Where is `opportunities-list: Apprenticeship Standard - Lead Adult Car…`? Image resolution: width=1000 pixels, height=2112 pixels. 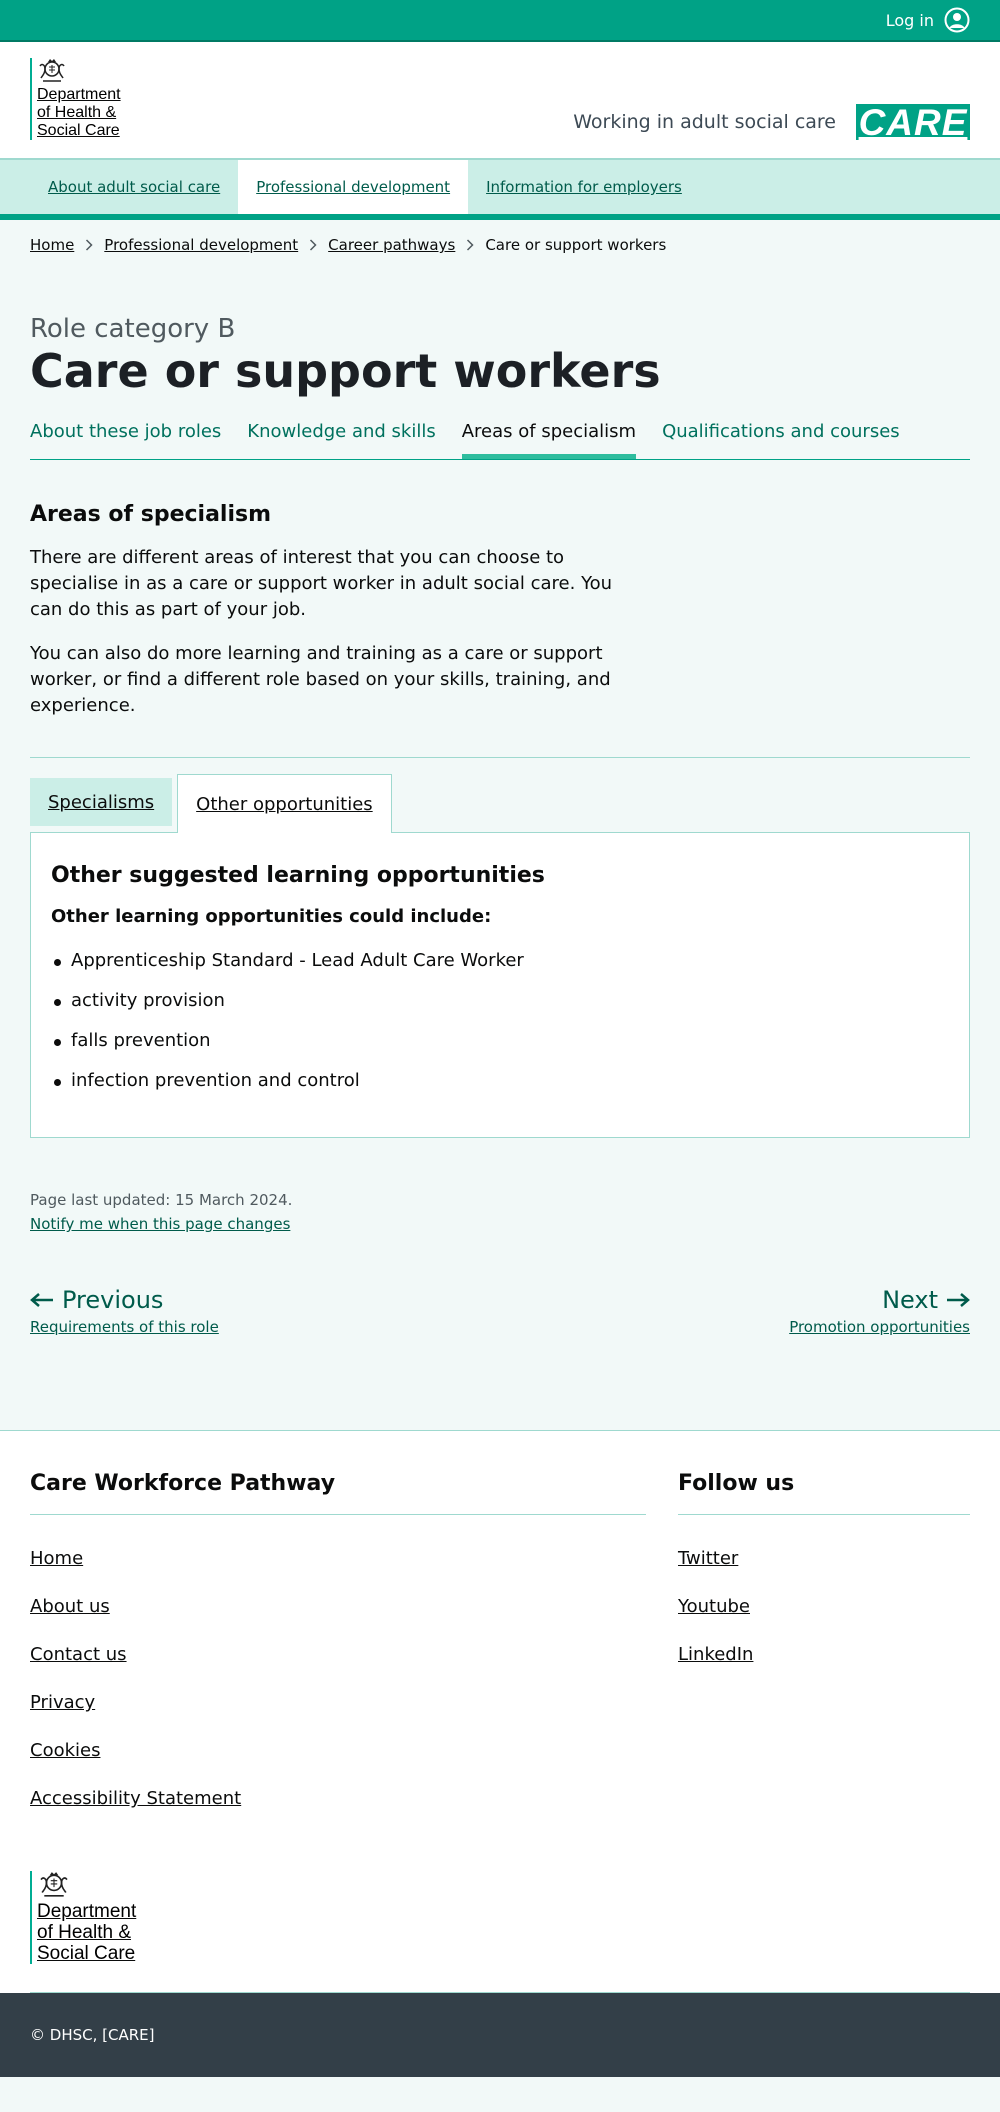
opportunities-list: Apprenticeship Standard - Lead Adult Car… is located at coordinates (500, 1021).